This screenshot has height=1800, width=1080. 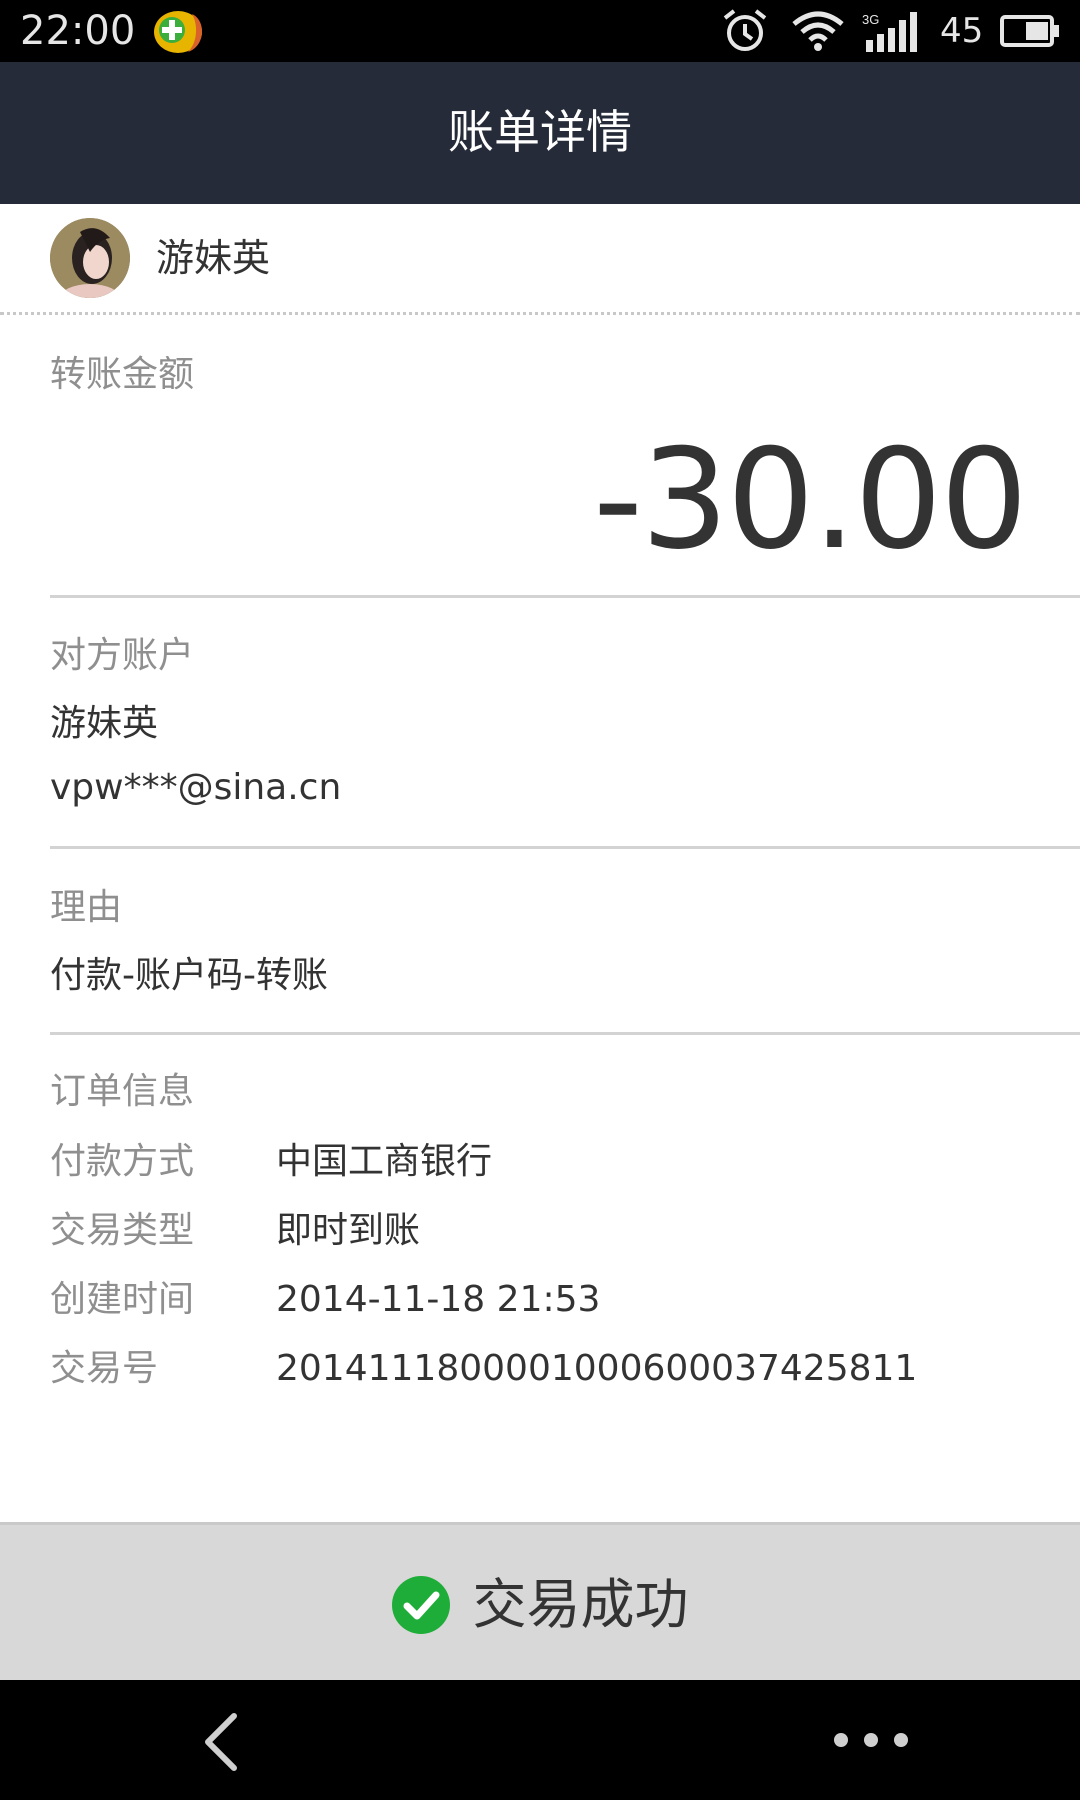 What do you see at coordinates (962, 31) in the screenshot?
I see `battery-level: 45` at bounding box center [962, 31].